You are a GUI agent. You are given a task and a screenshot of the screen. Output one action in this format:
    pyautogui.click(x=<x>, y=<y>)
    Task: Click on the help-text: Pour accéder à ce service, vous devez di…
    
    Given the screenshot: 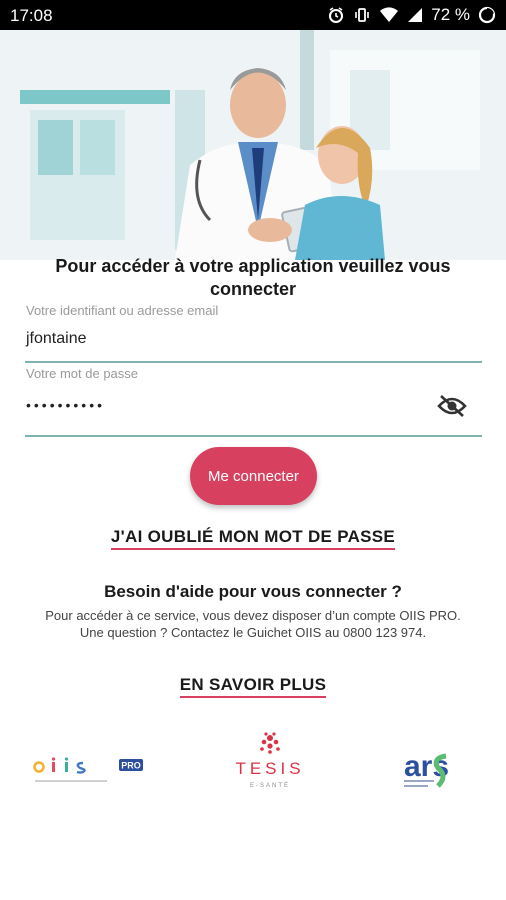 What is the action you would take?
    pyautogui.click(x=253, y=624)
    